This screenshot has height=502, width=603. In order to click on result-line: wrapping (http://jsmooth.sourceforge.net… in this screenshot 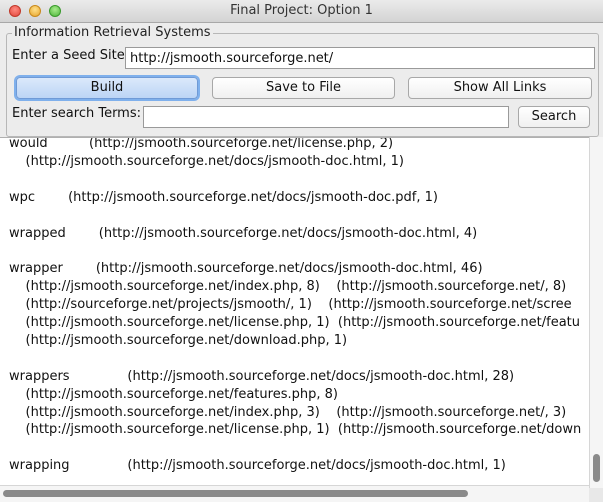, I will do `click(257, 466)`.